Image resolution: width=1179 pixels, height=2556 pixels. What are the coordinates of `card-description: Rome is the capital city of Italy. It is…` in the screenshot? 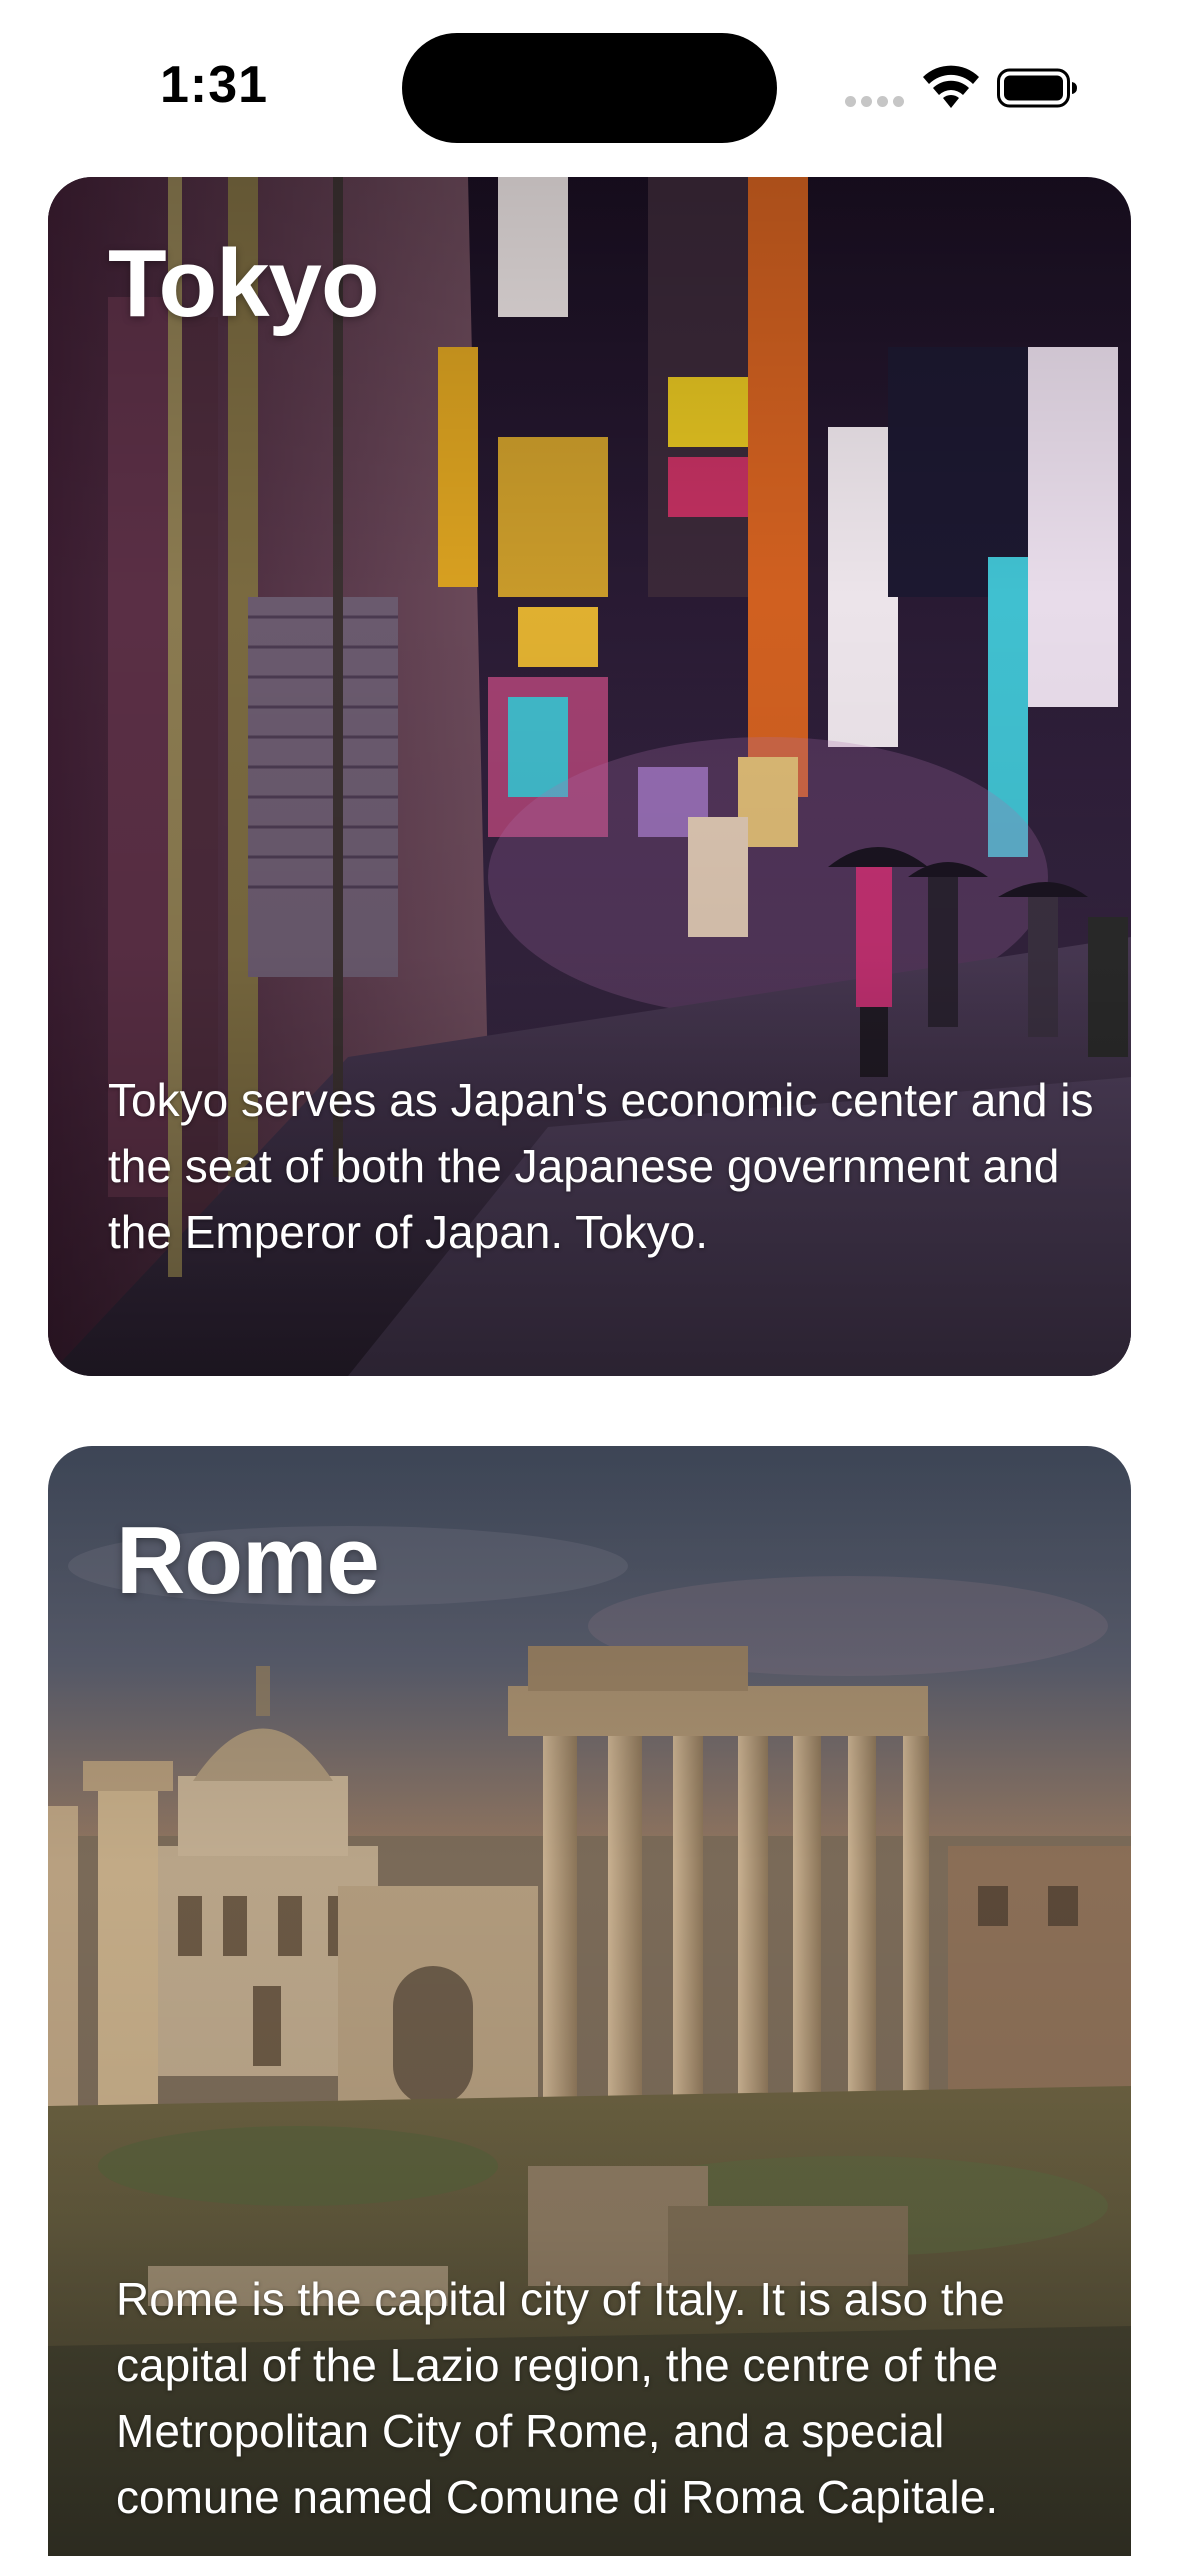 It's located at (560, 2398).